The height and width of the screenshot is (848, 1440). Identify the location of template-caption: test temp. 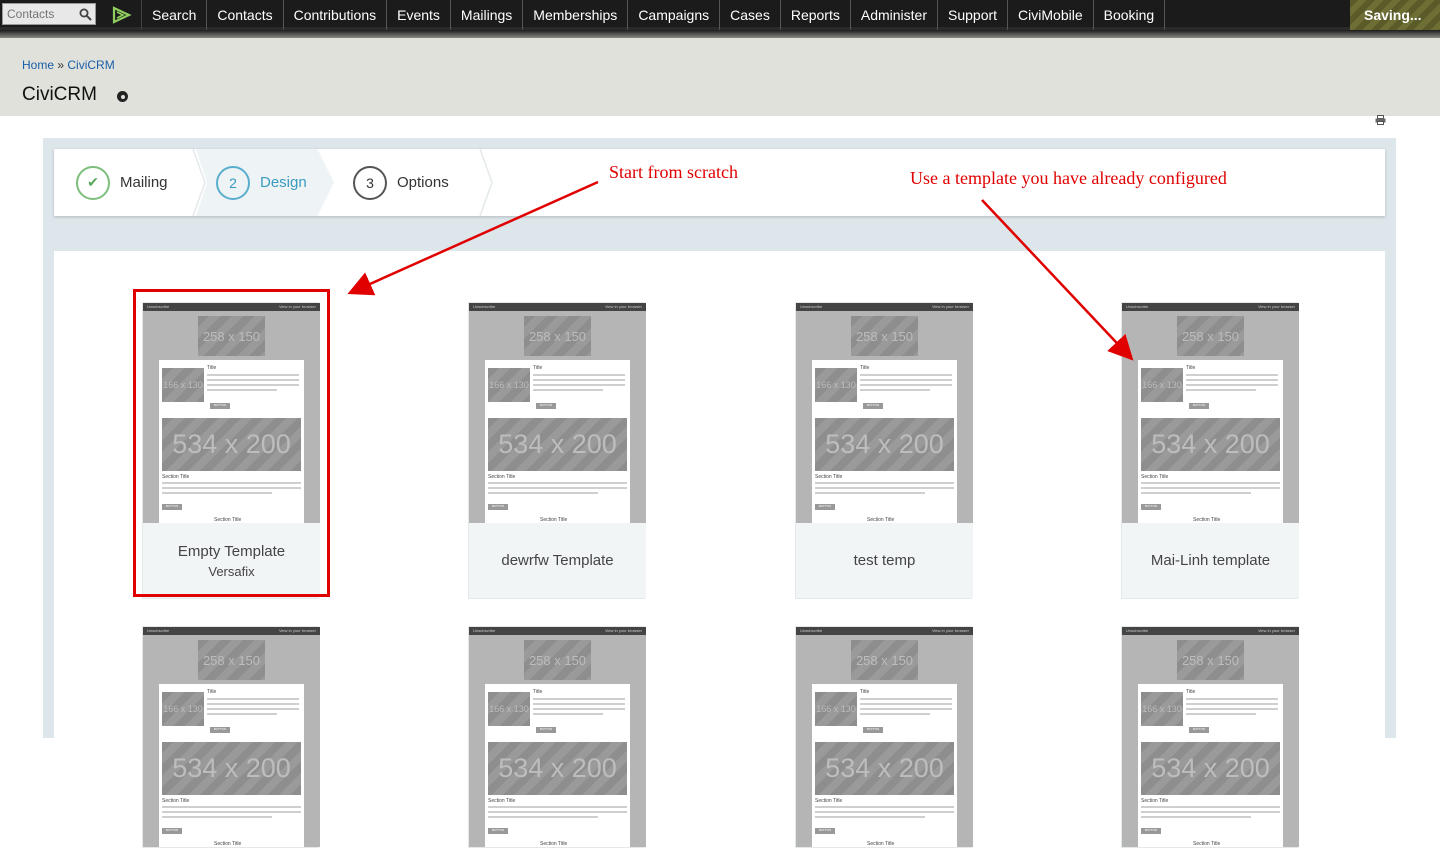
(884, 560).